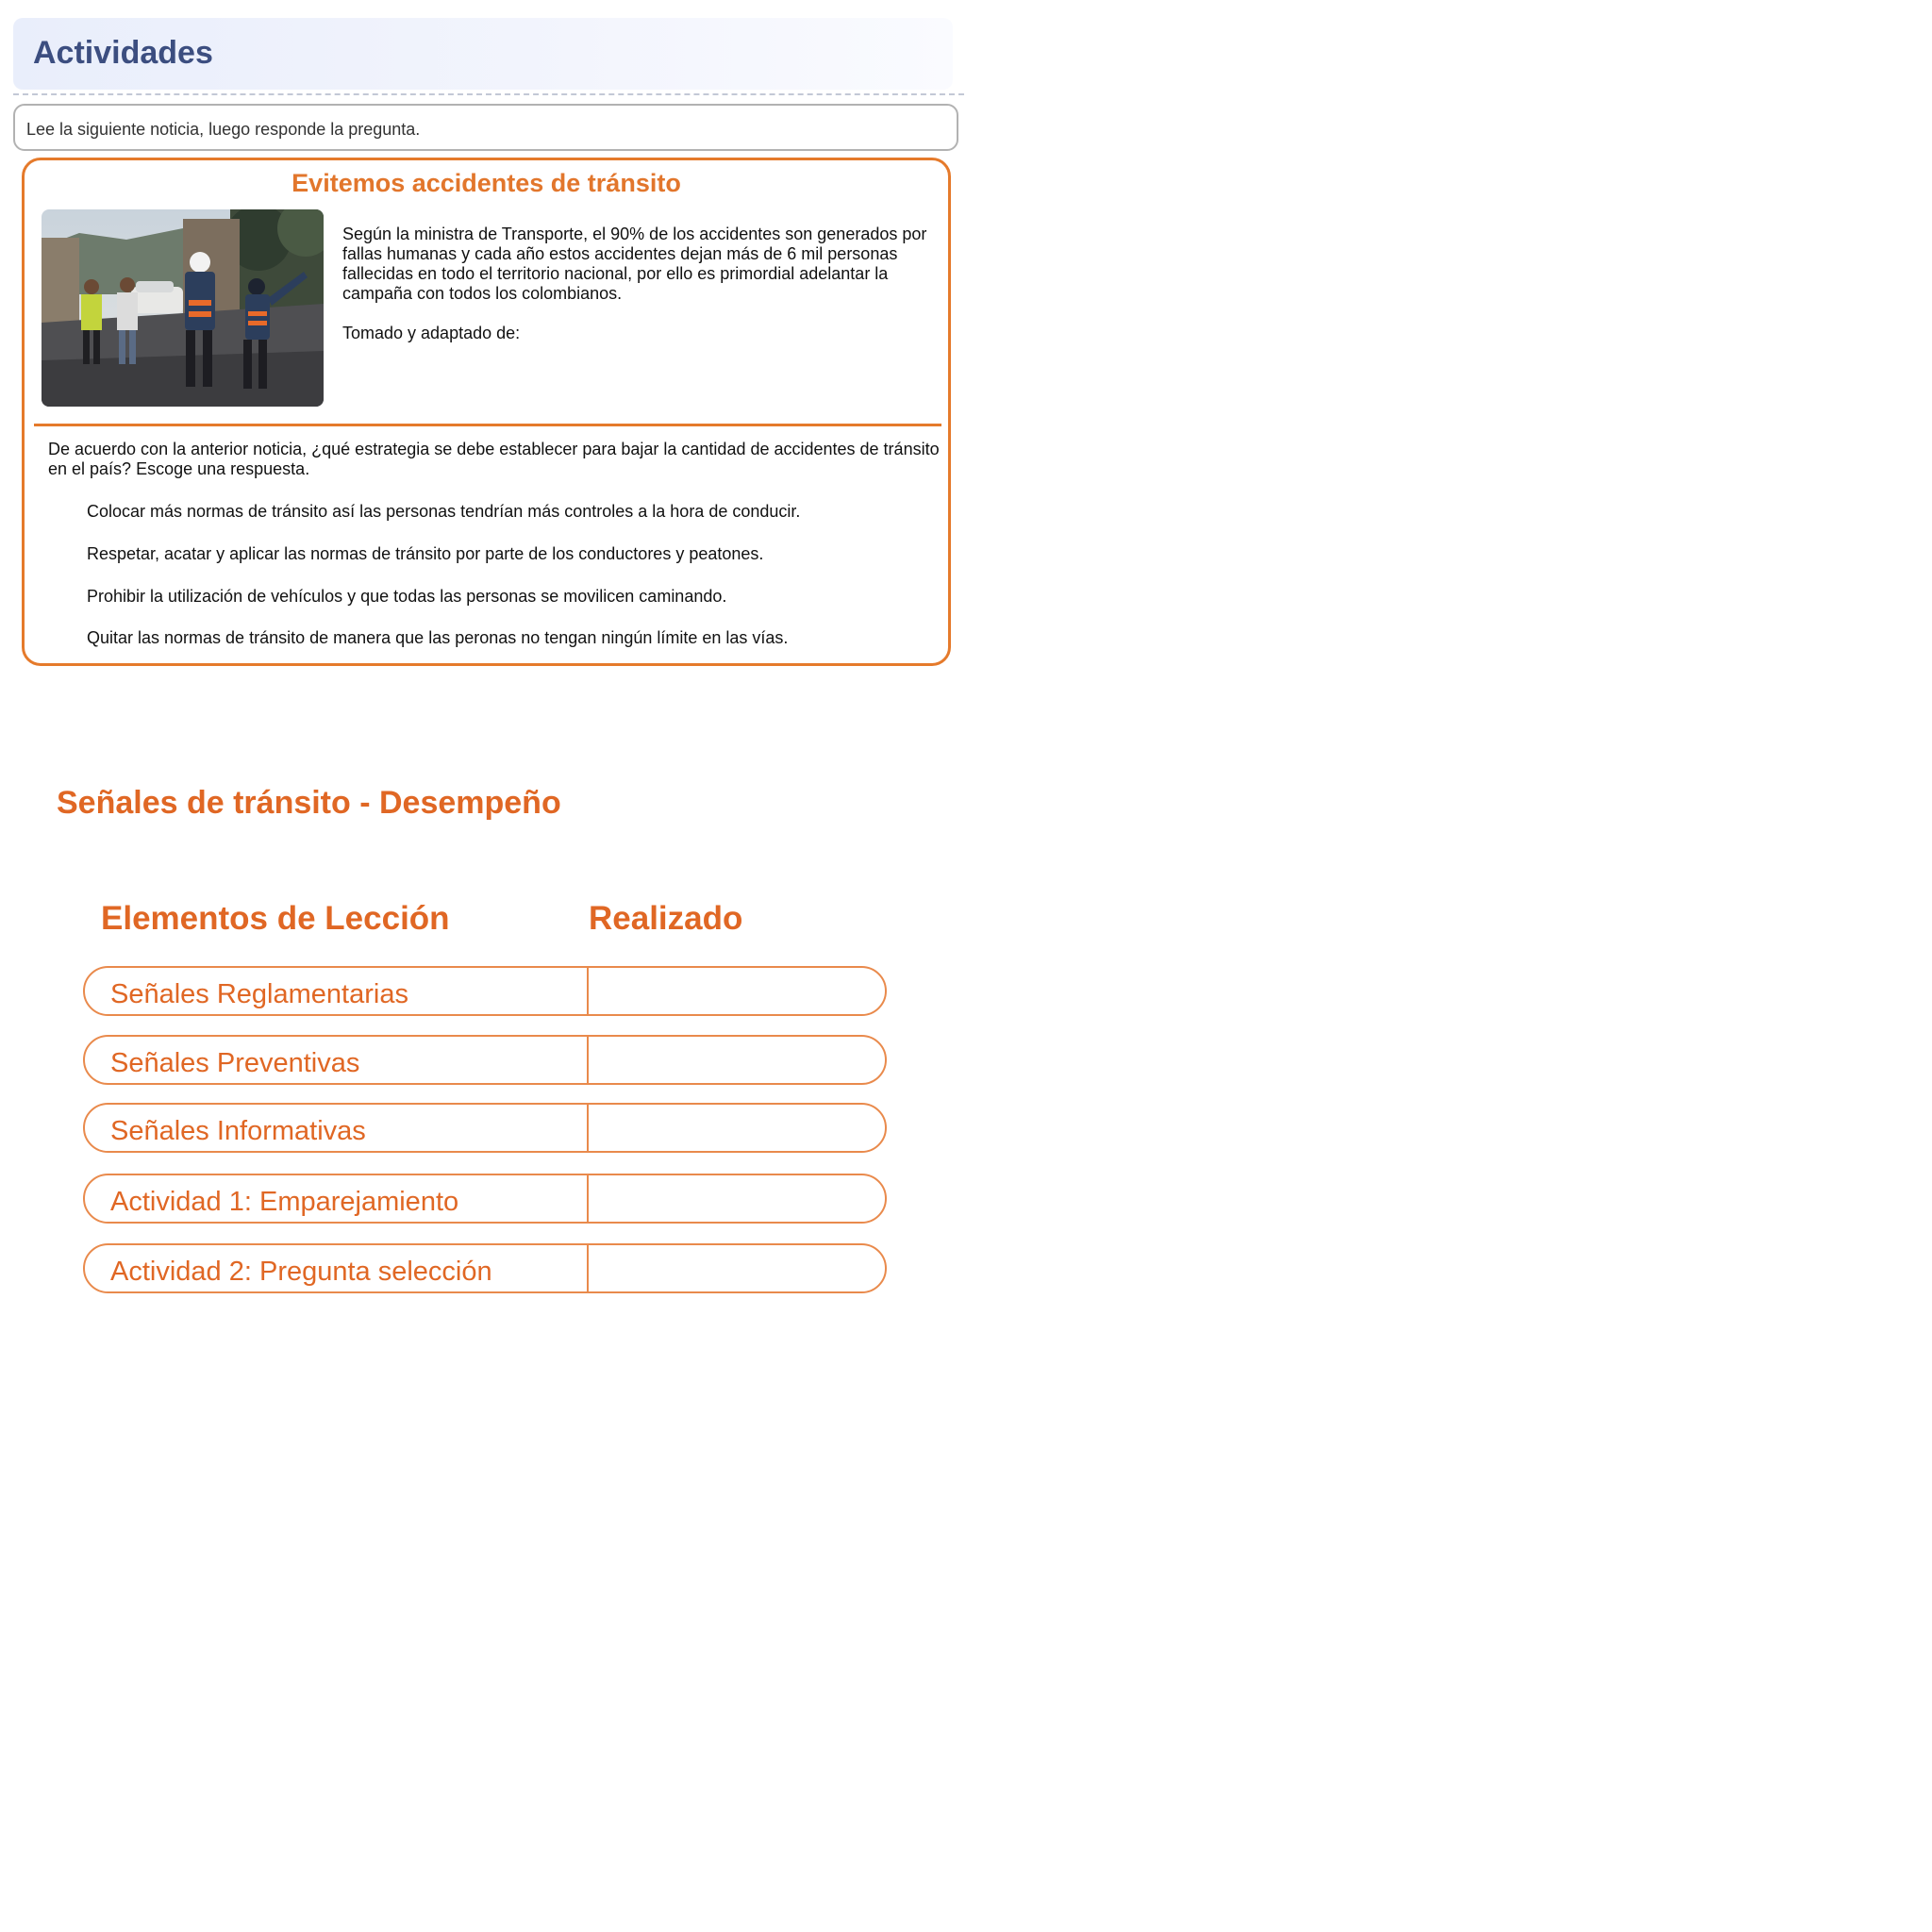 This screenshot has height=1932, width=1932. I want to click on lesson-item-label: Señales Reglamentarias, so click(259, 994).